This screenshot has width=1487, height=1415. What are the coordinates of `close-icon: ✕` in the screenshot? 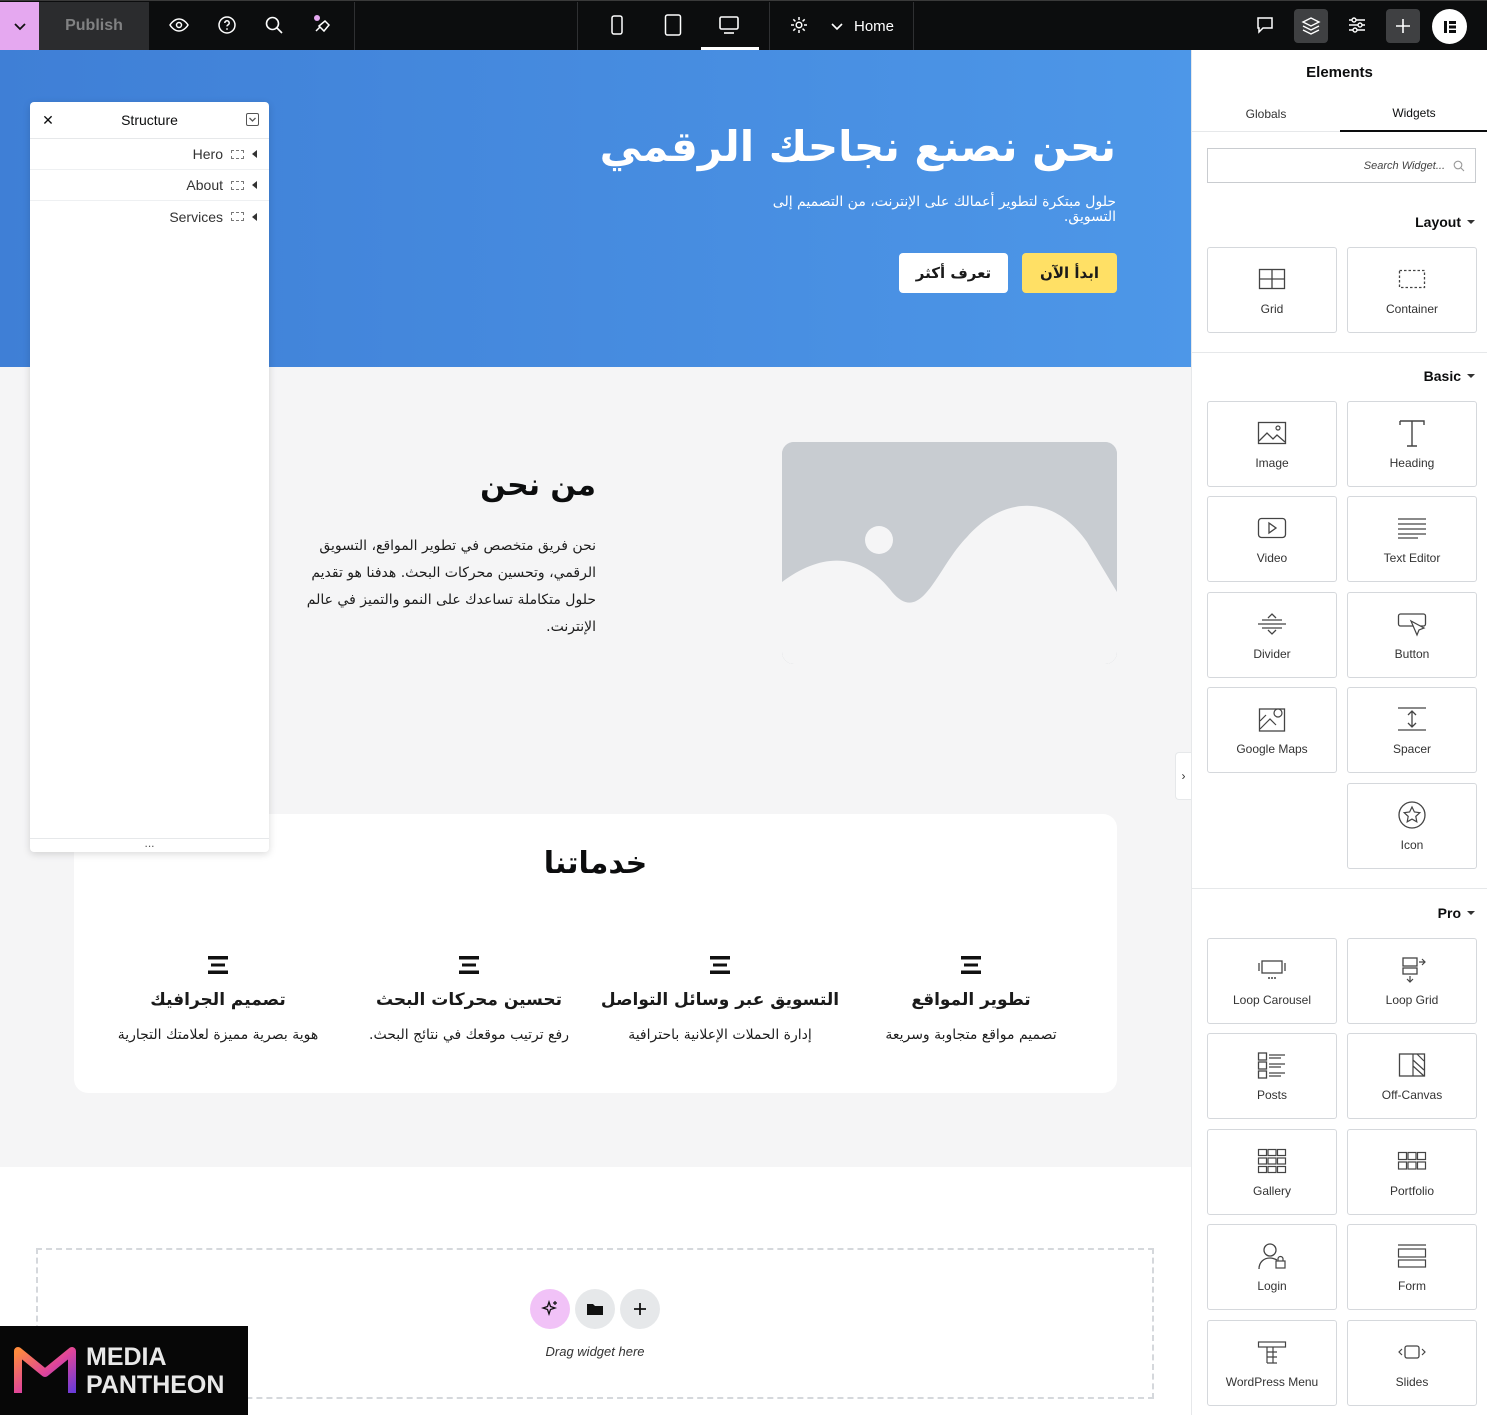 It's located at (48, 120).